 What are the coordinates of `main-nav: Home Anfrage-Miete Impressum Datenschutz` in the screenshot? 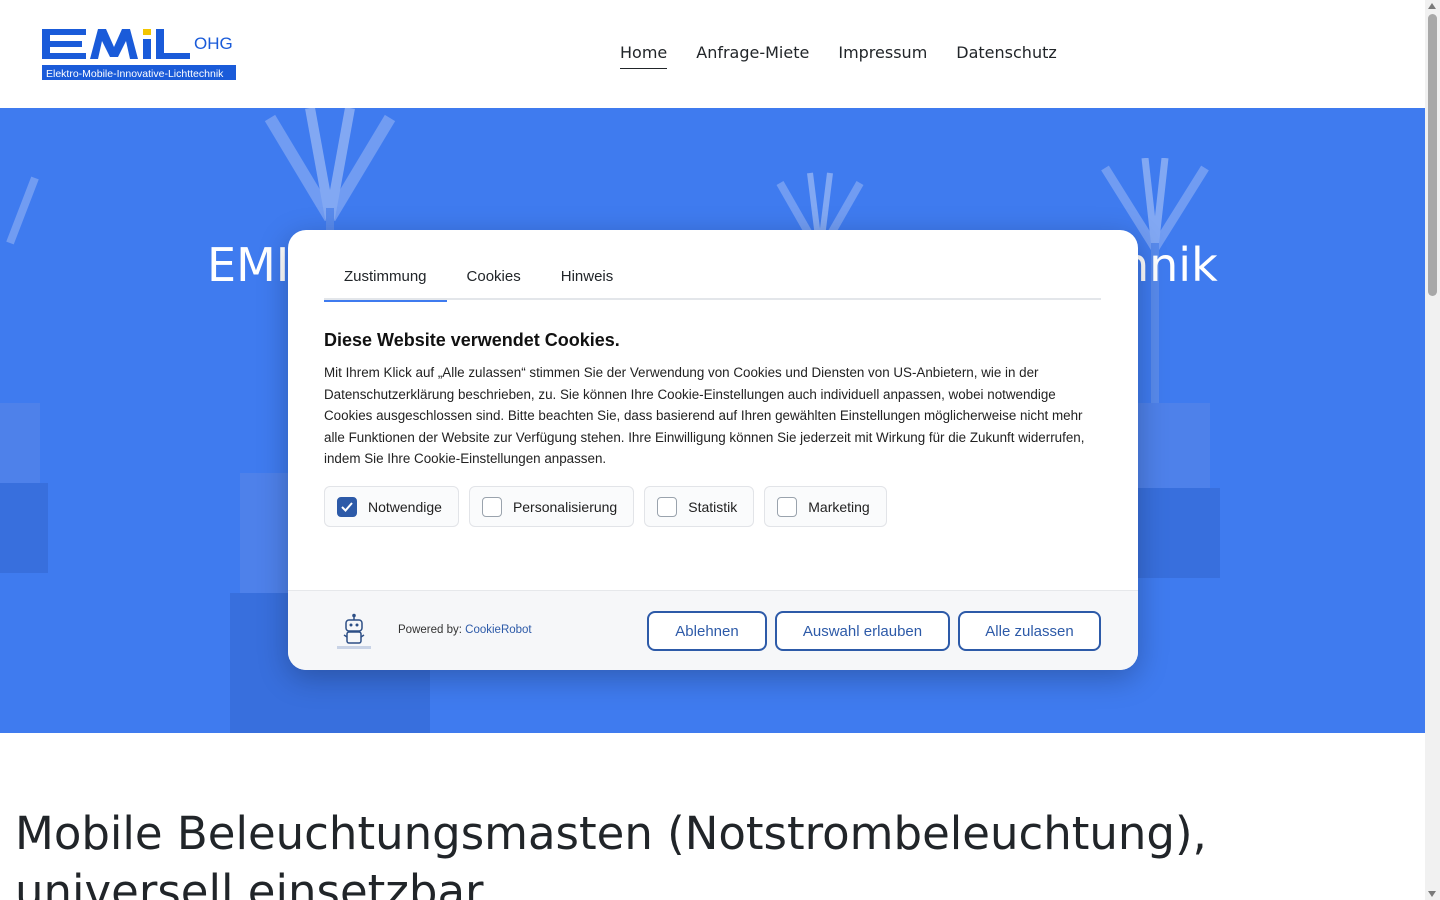 It's located at (838, 56).